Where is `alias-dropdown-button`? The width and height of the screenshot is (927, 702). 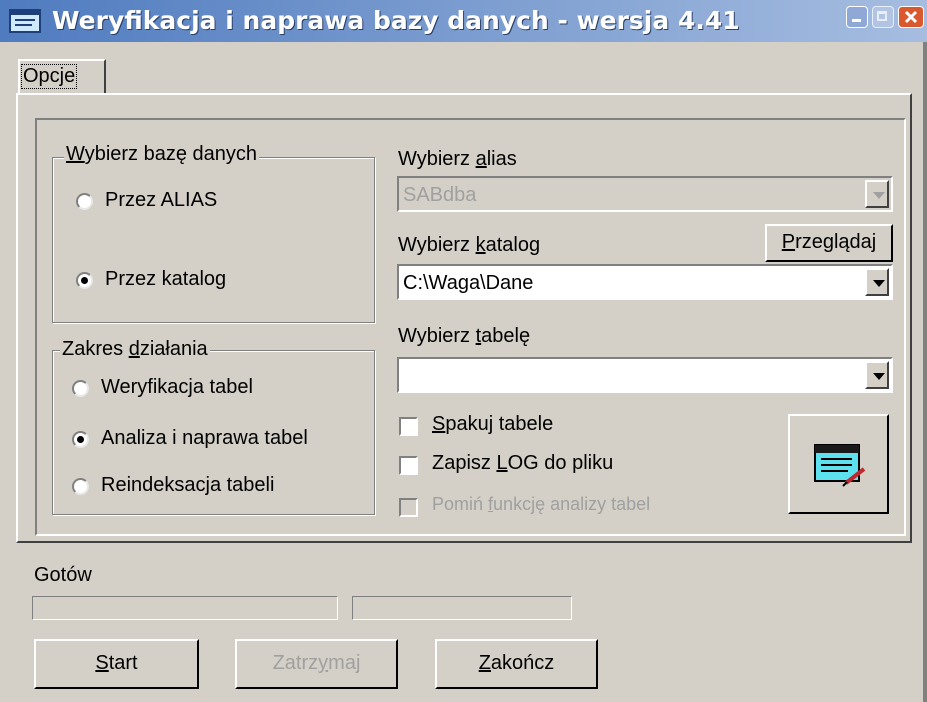 alias-dropdown-button is located at coordinates (877, 194).